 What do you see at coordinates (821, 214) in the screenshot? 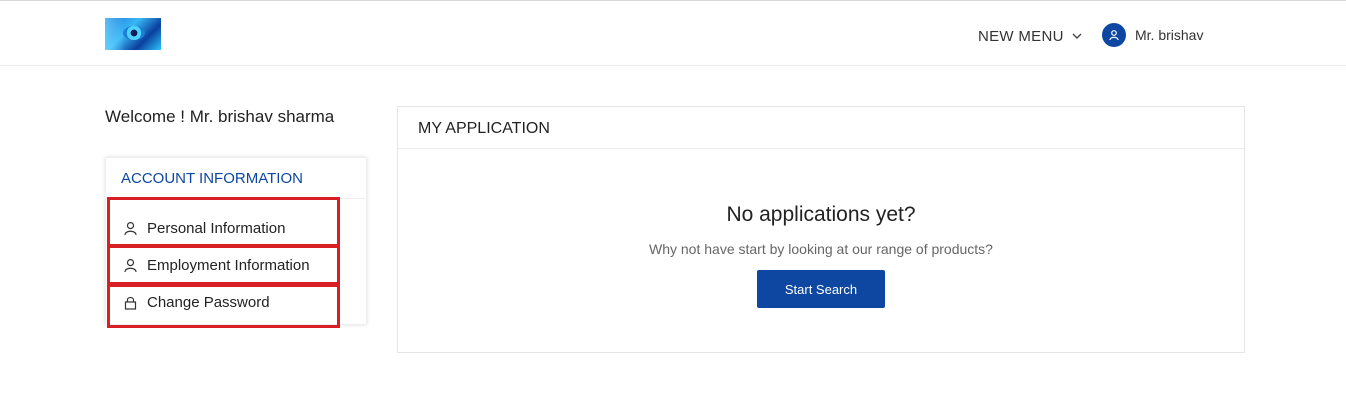
I see `empty-state-title: No applications yet?` at bounding box center [821, 214].